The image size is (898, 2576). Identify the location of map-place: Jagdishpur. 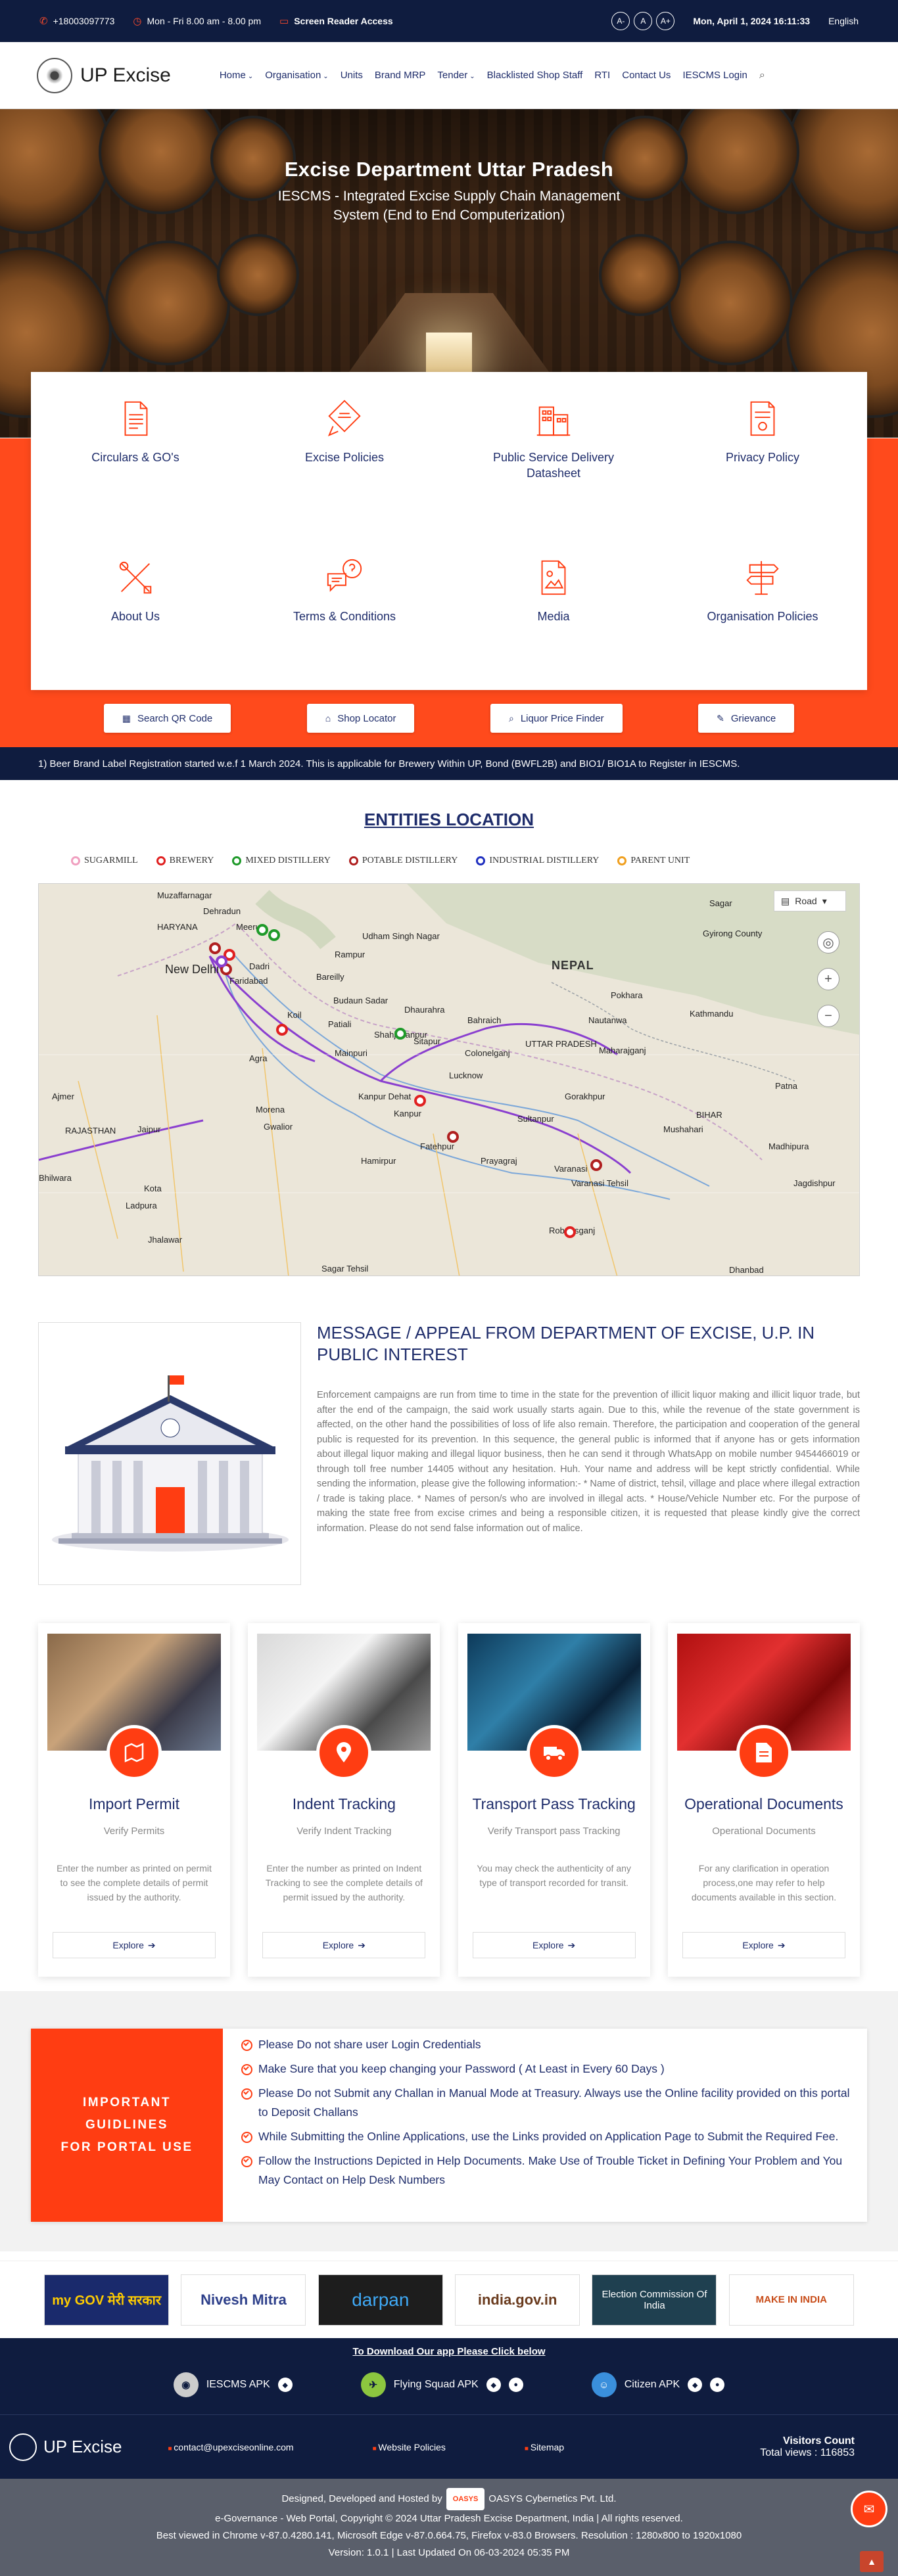
(814, 1183).